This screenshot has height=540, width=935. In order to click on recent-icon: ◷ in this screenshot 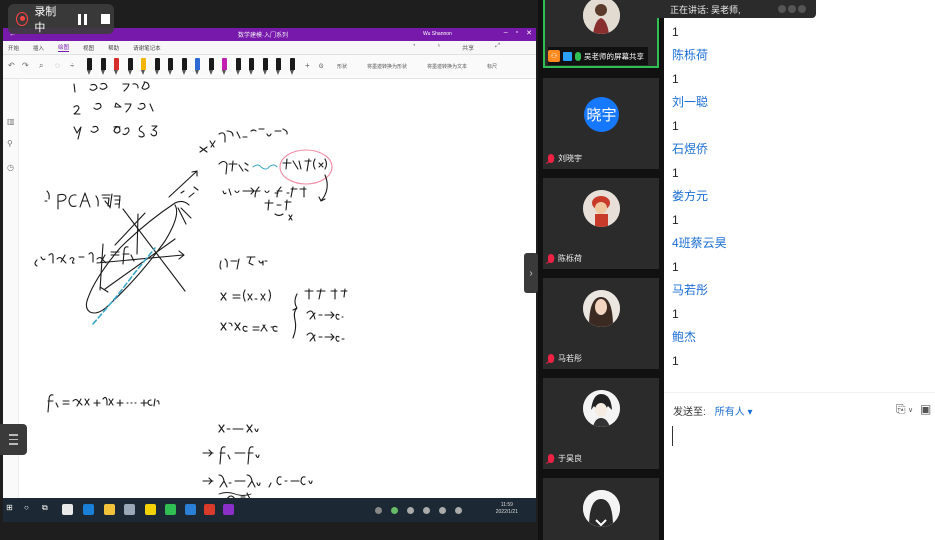, I will do `click(10, 167)`.